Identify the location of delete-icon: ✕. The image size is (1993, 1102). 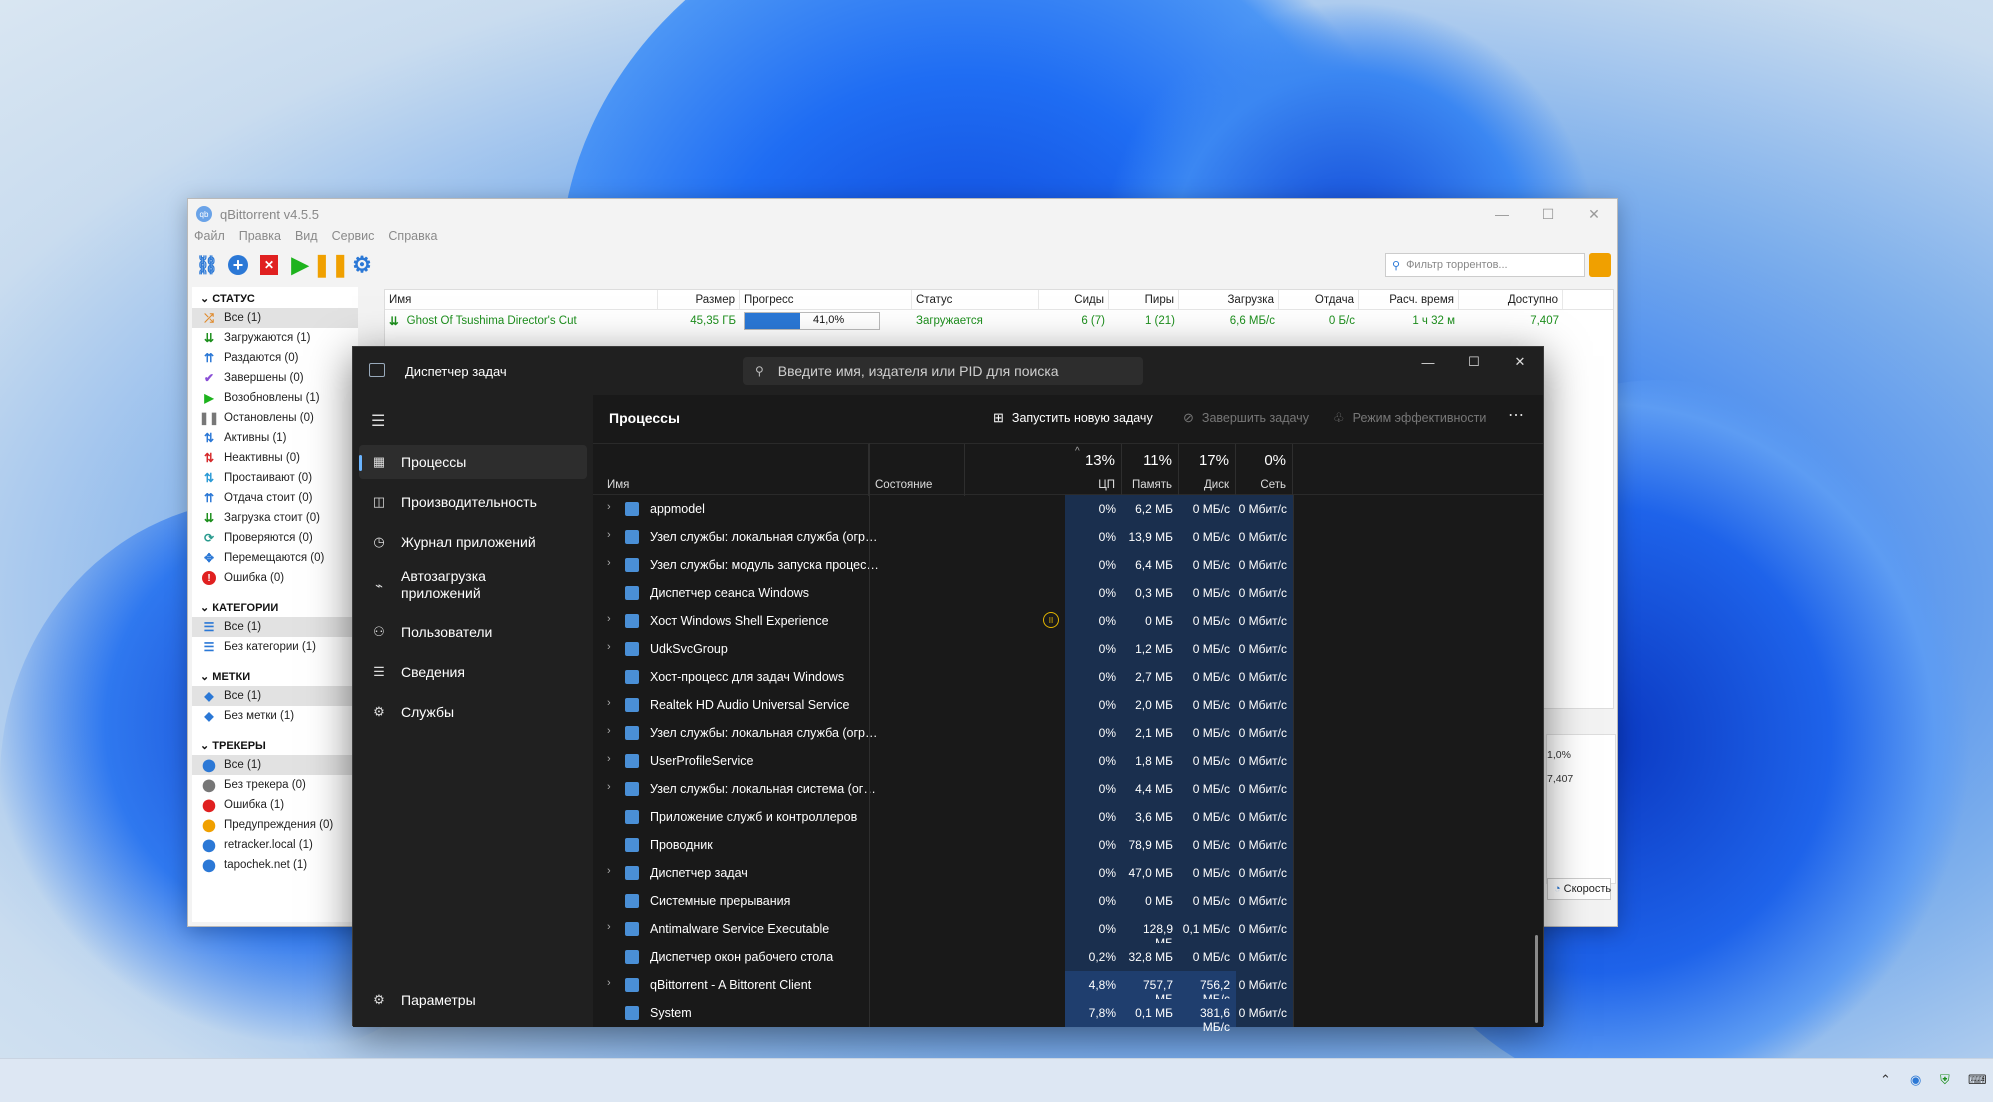
(269, 265).